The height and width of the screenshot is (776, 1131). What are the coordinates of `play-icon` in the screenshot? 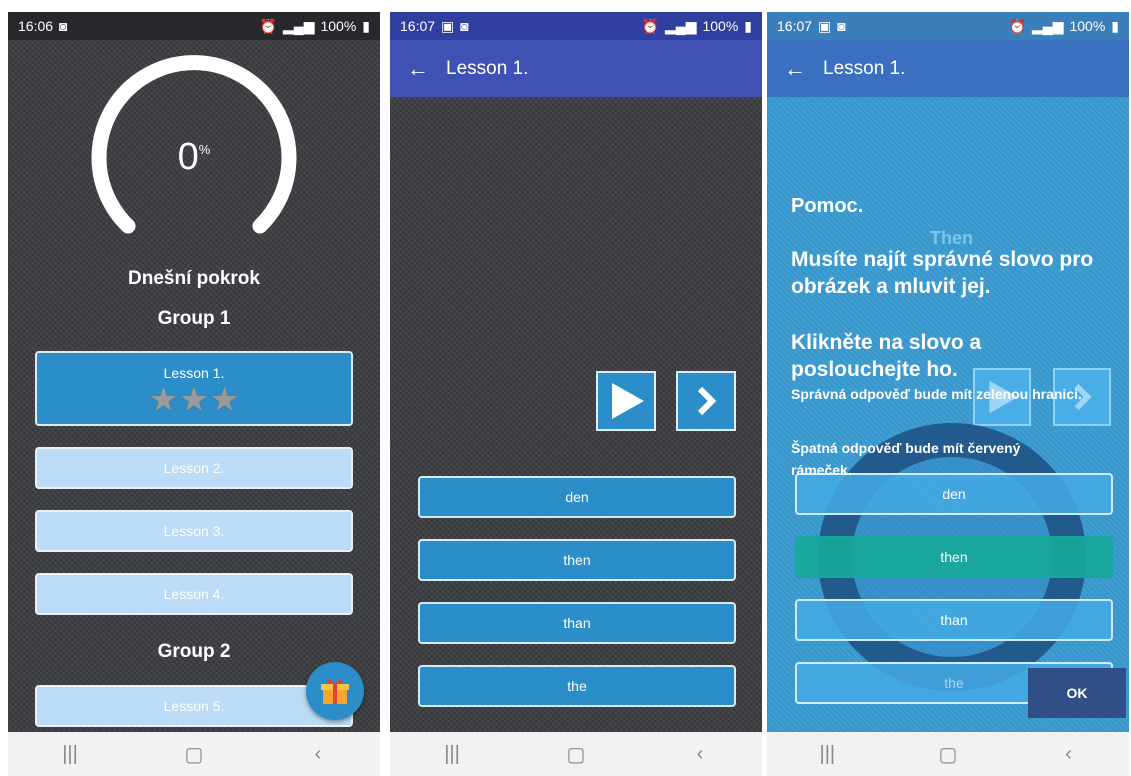 It's located at (628, 401).